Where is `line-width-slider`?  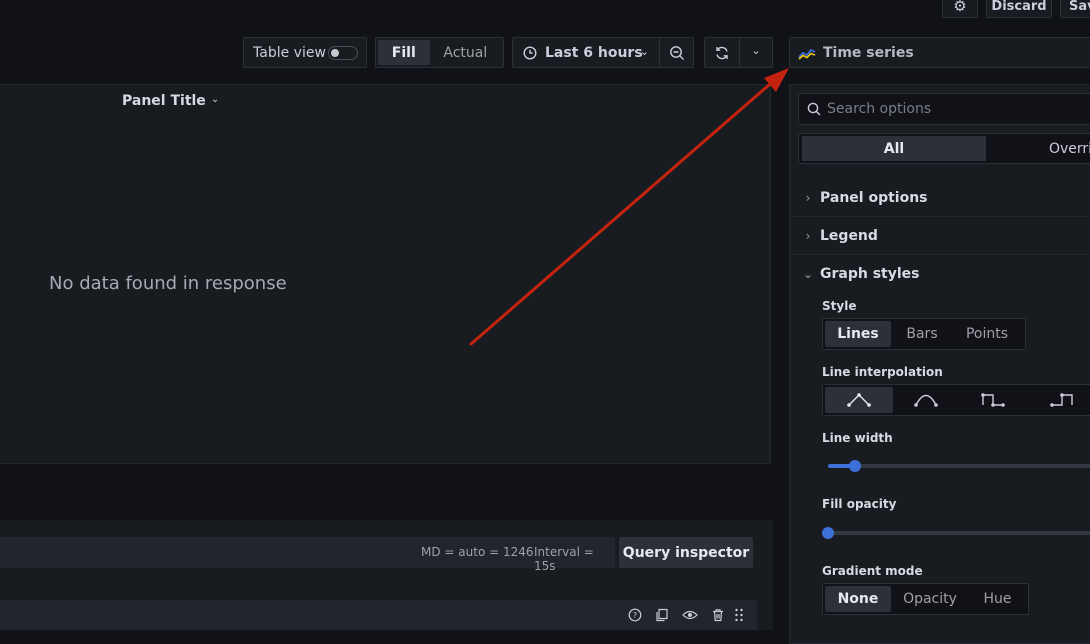
line-width-slider is located at coordinates (959, 466).